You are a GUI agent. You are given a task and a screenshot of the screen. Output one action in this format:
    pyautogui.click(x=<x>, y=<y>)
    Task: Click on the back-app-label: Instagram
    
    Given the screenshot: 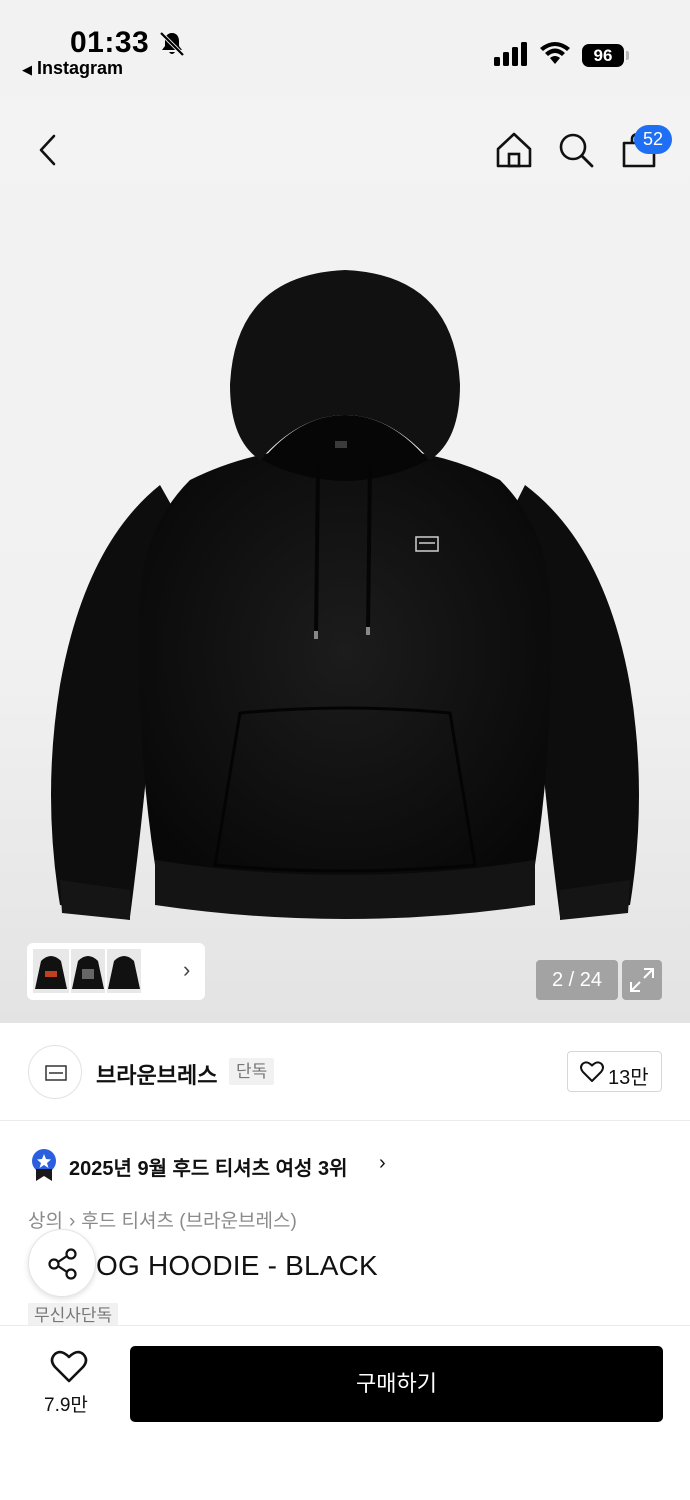 What is the action you would take?
    pyautogui.click(x=80, y=68)
    